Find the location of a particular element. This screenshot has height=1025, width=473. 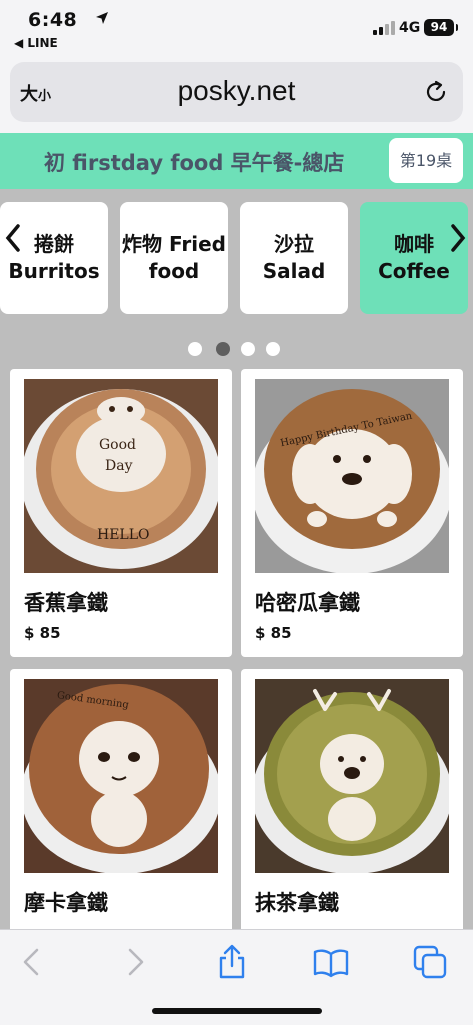

page-dot-active is located at coordinates (223, 349).